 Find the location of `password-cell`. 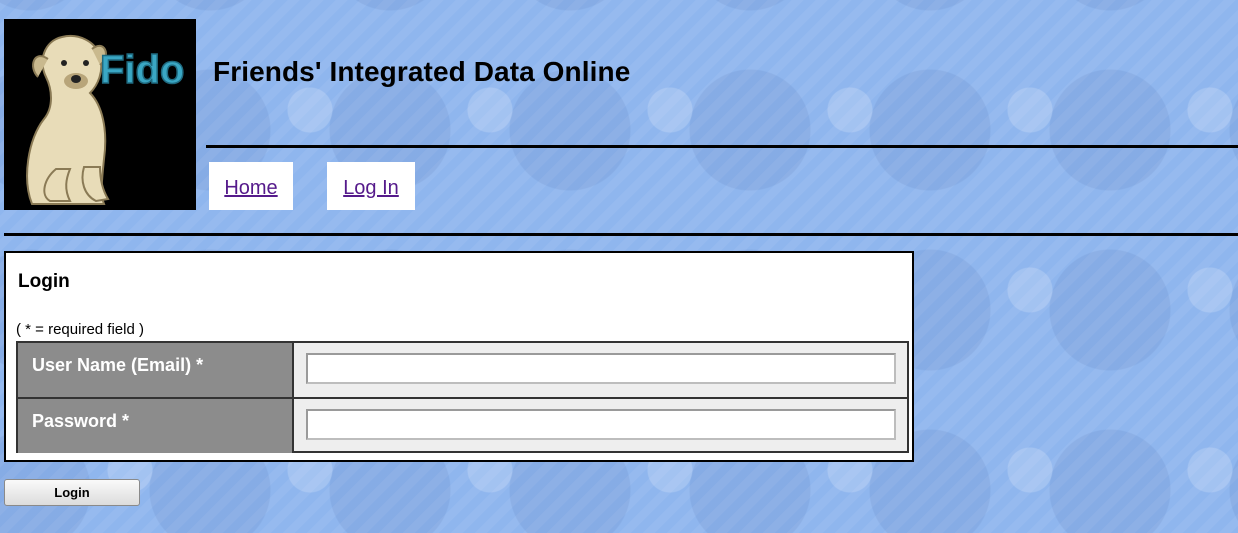

password-cell is located at coordinates (601, 426).